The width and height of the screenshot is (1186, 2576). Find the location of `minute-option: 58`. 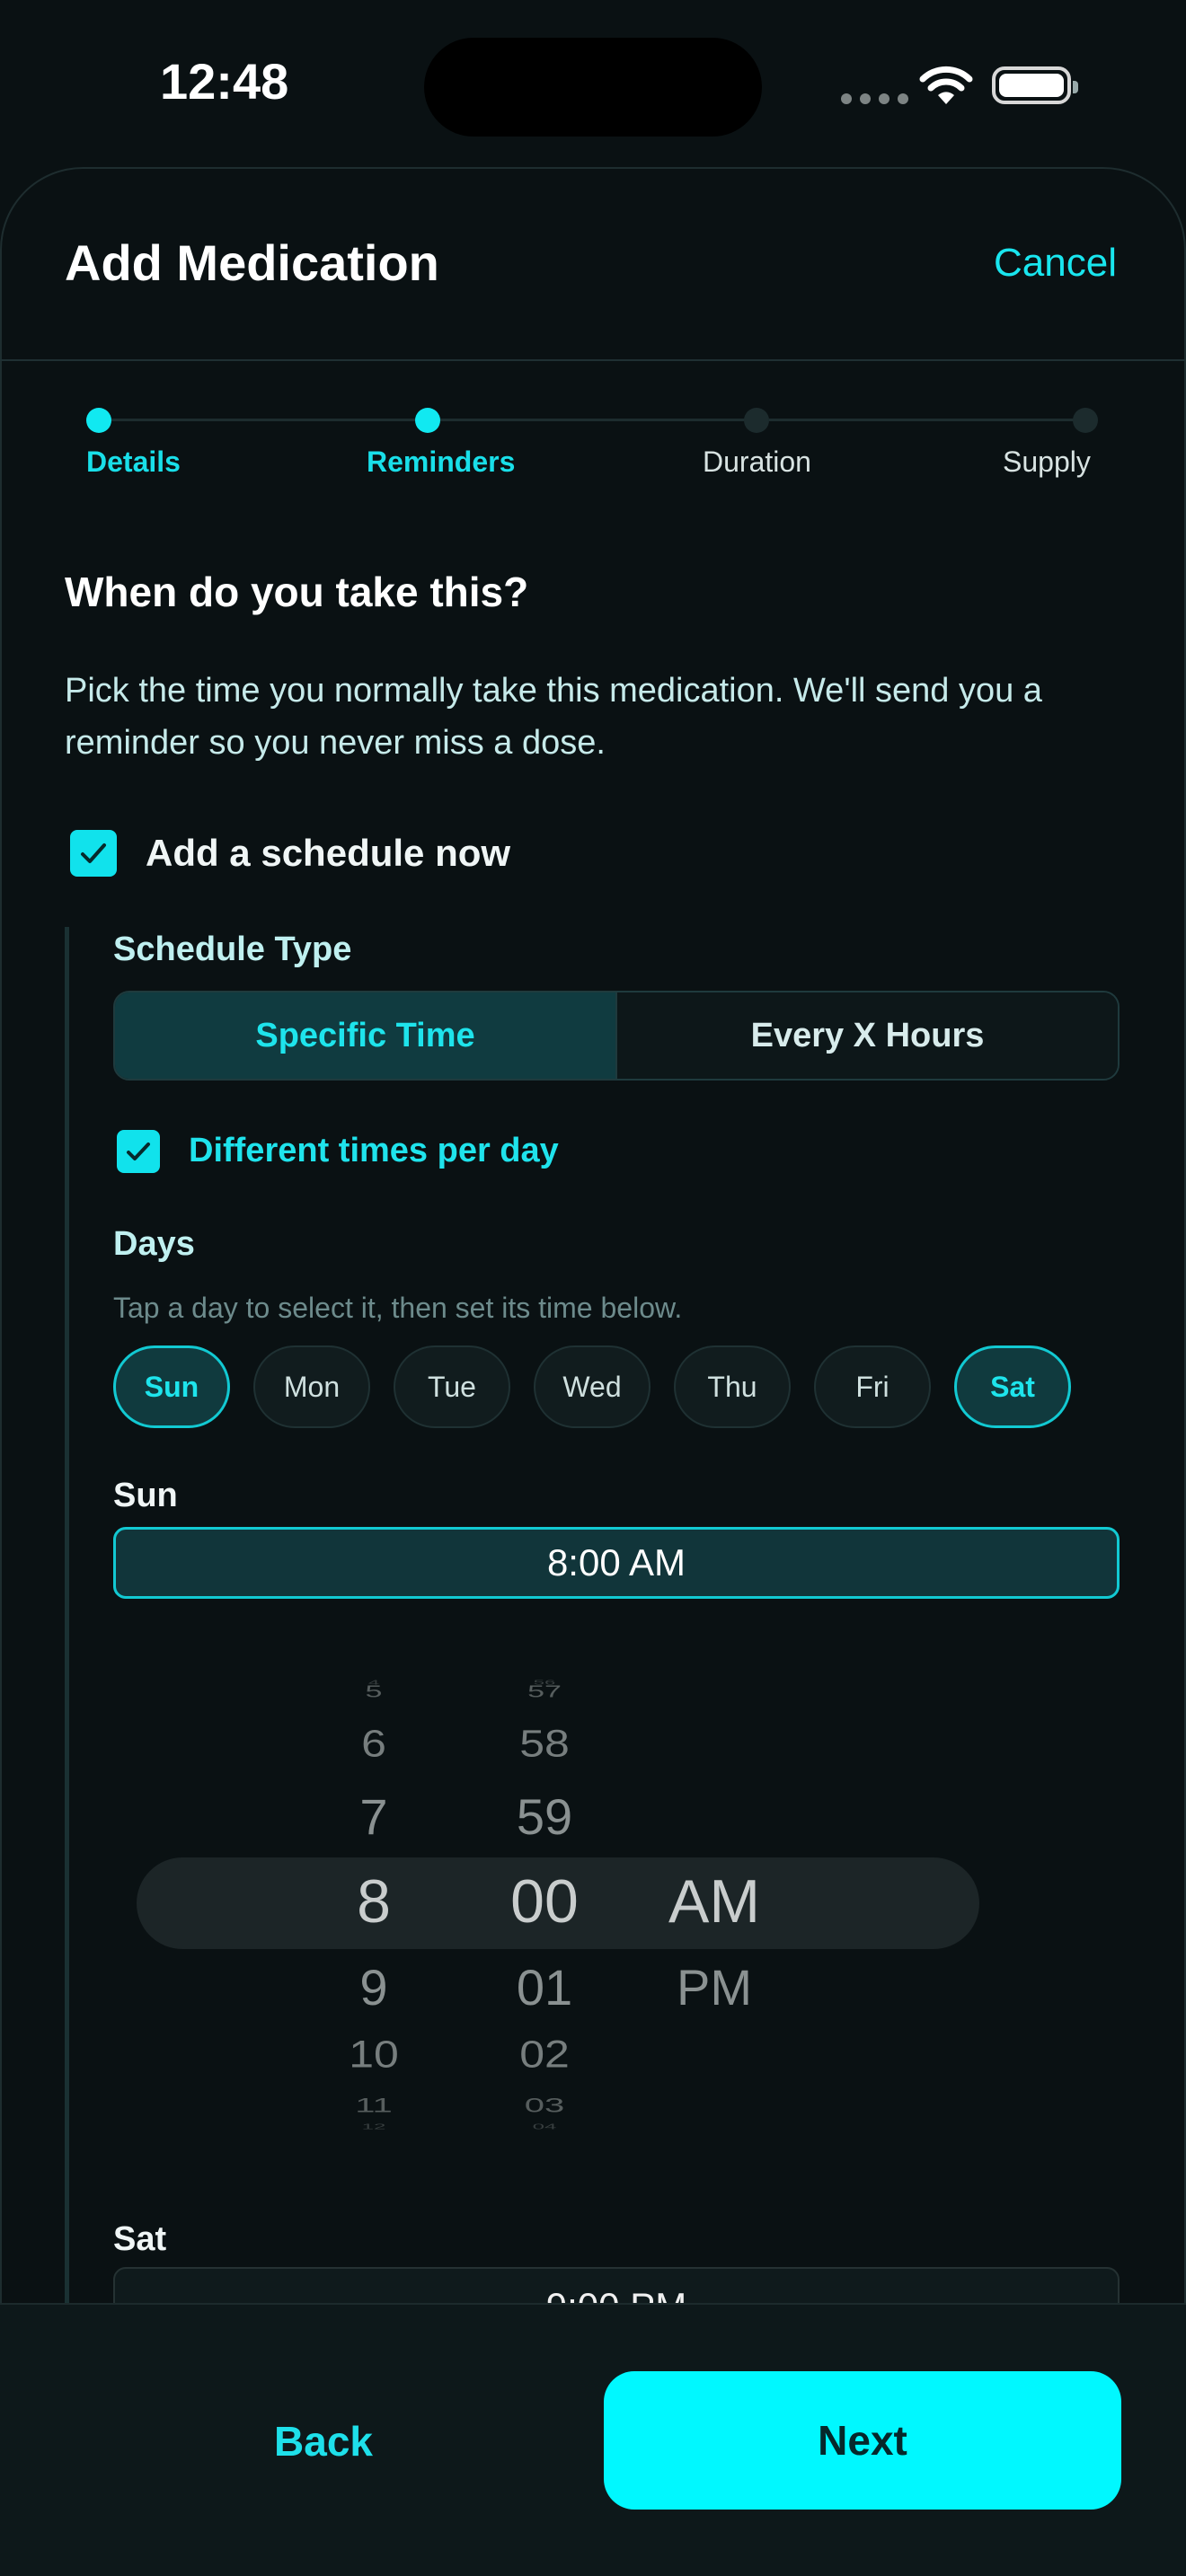

minute-option: 58 is located at coordinates (544, 1743).